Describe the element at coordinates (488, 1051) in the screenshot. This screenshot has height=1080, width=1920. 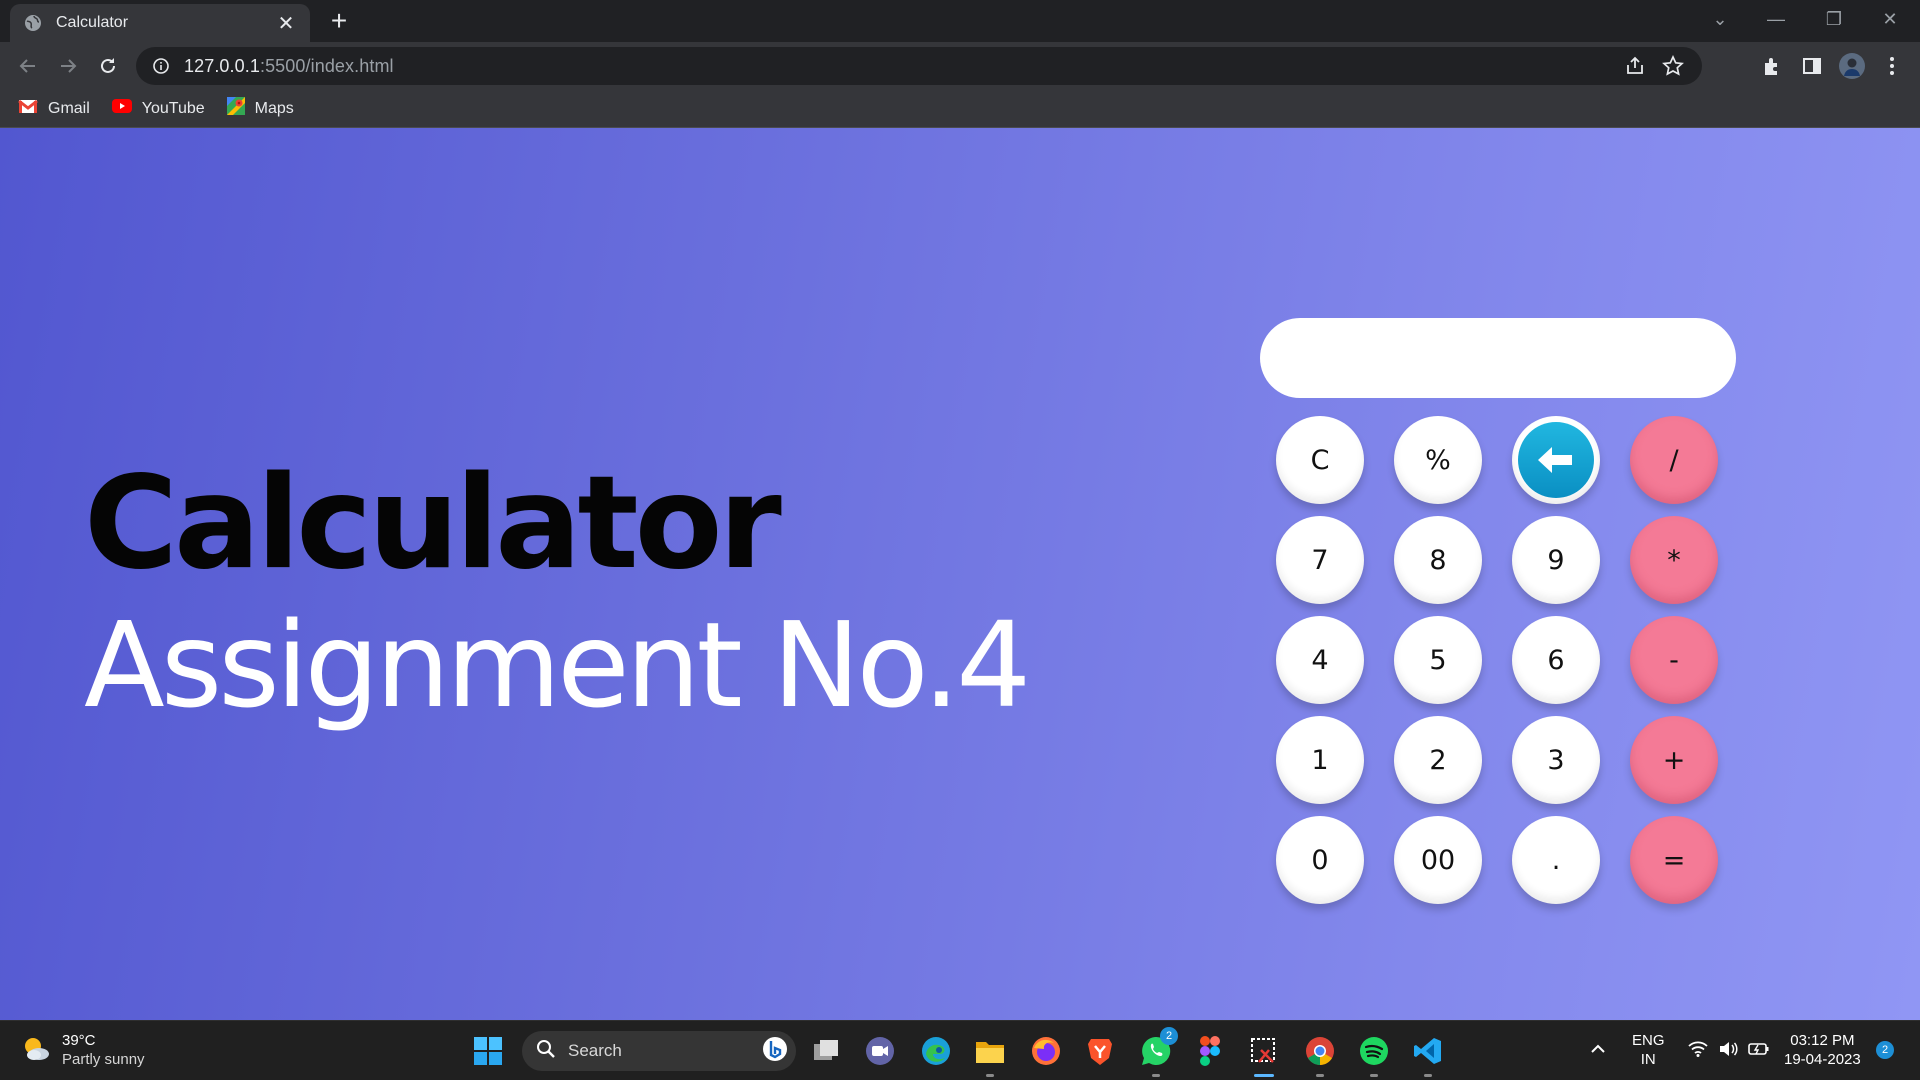
I see `windows-start-icon` at that location.